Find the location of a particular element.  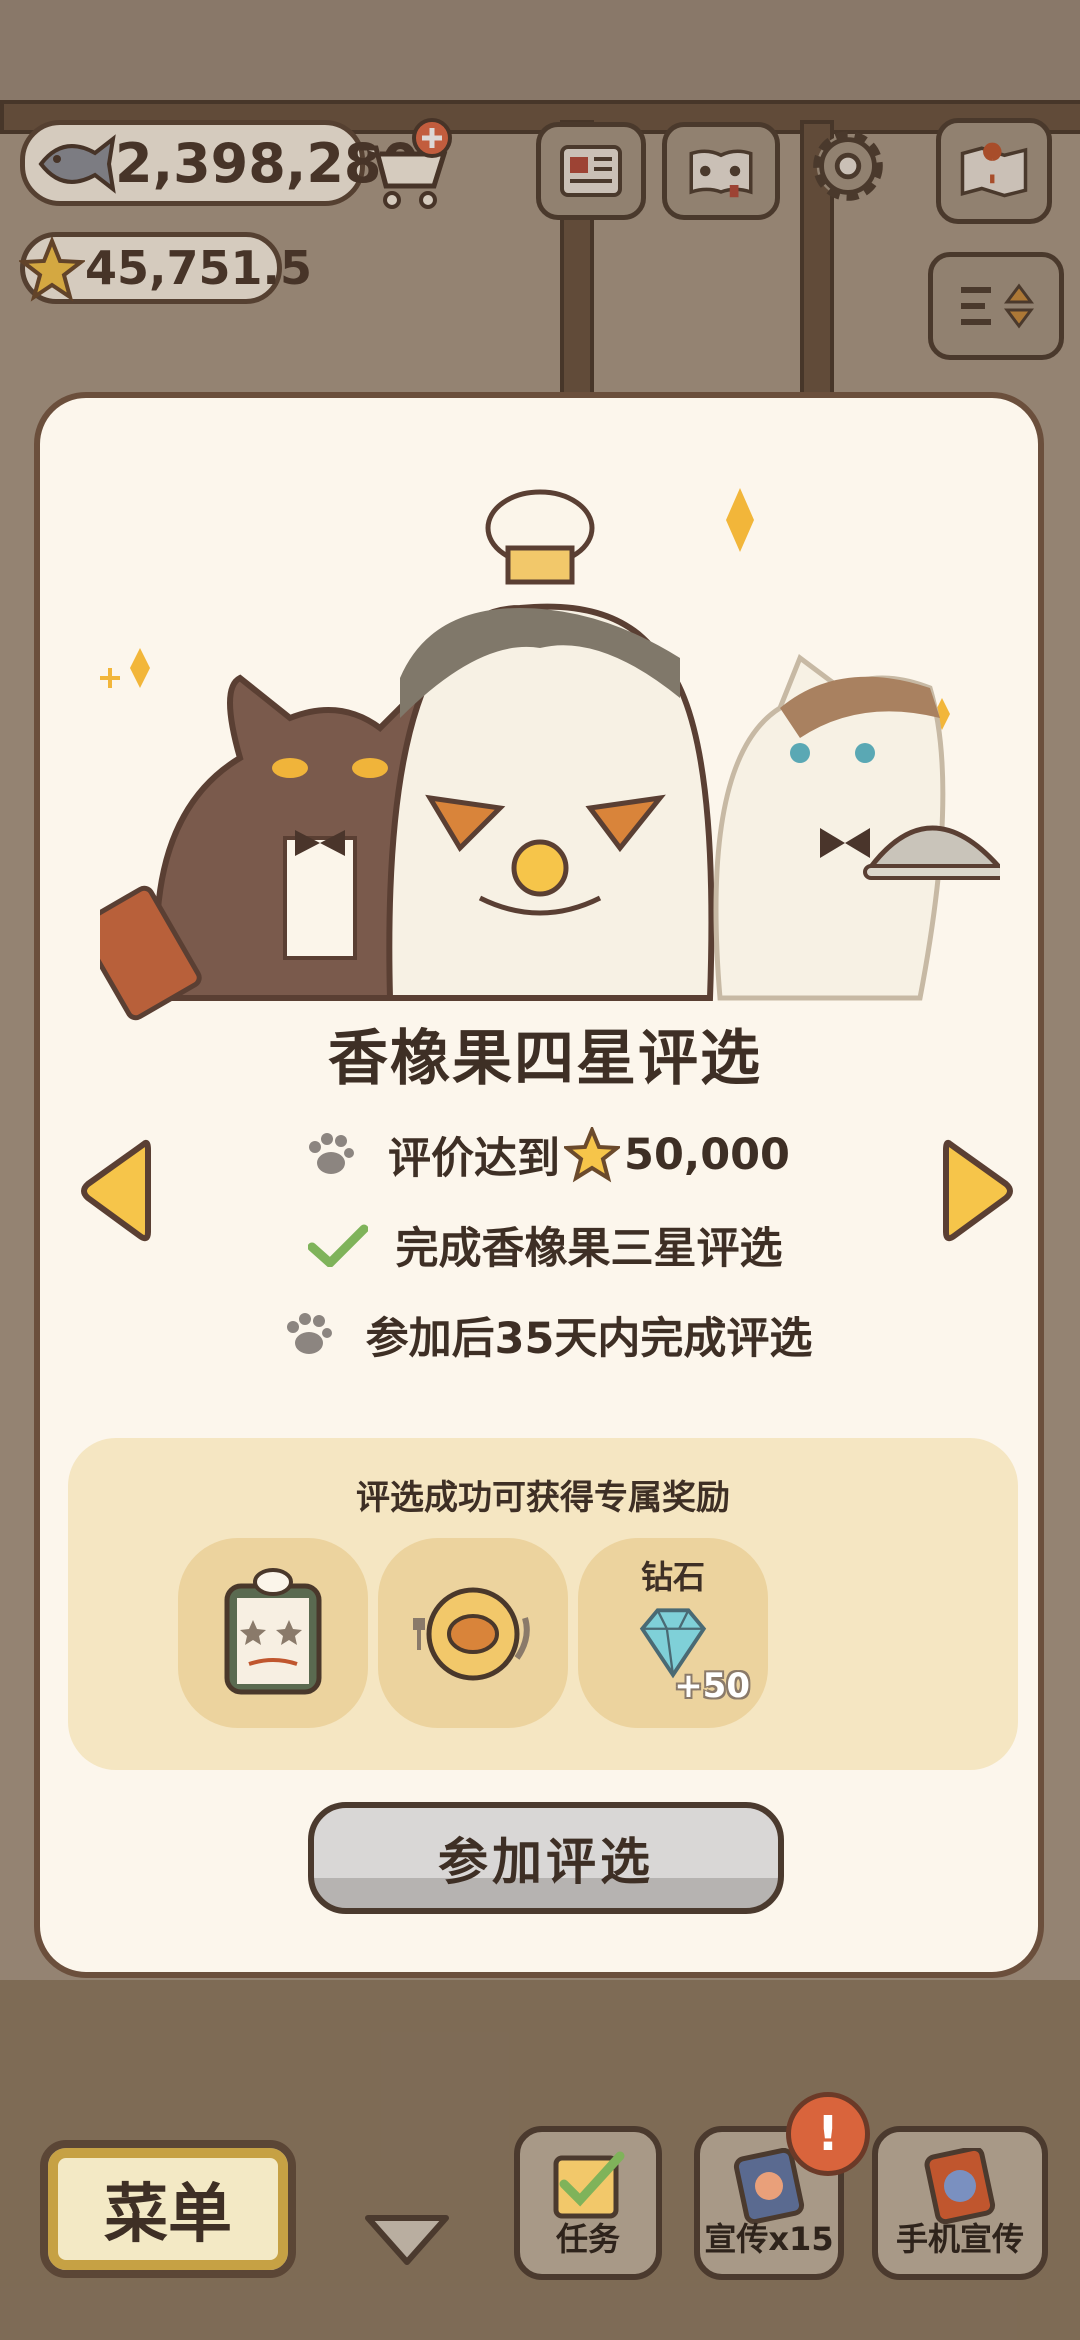

reward-diamond-quantity: +50 is located at coordinates (712, 1686).